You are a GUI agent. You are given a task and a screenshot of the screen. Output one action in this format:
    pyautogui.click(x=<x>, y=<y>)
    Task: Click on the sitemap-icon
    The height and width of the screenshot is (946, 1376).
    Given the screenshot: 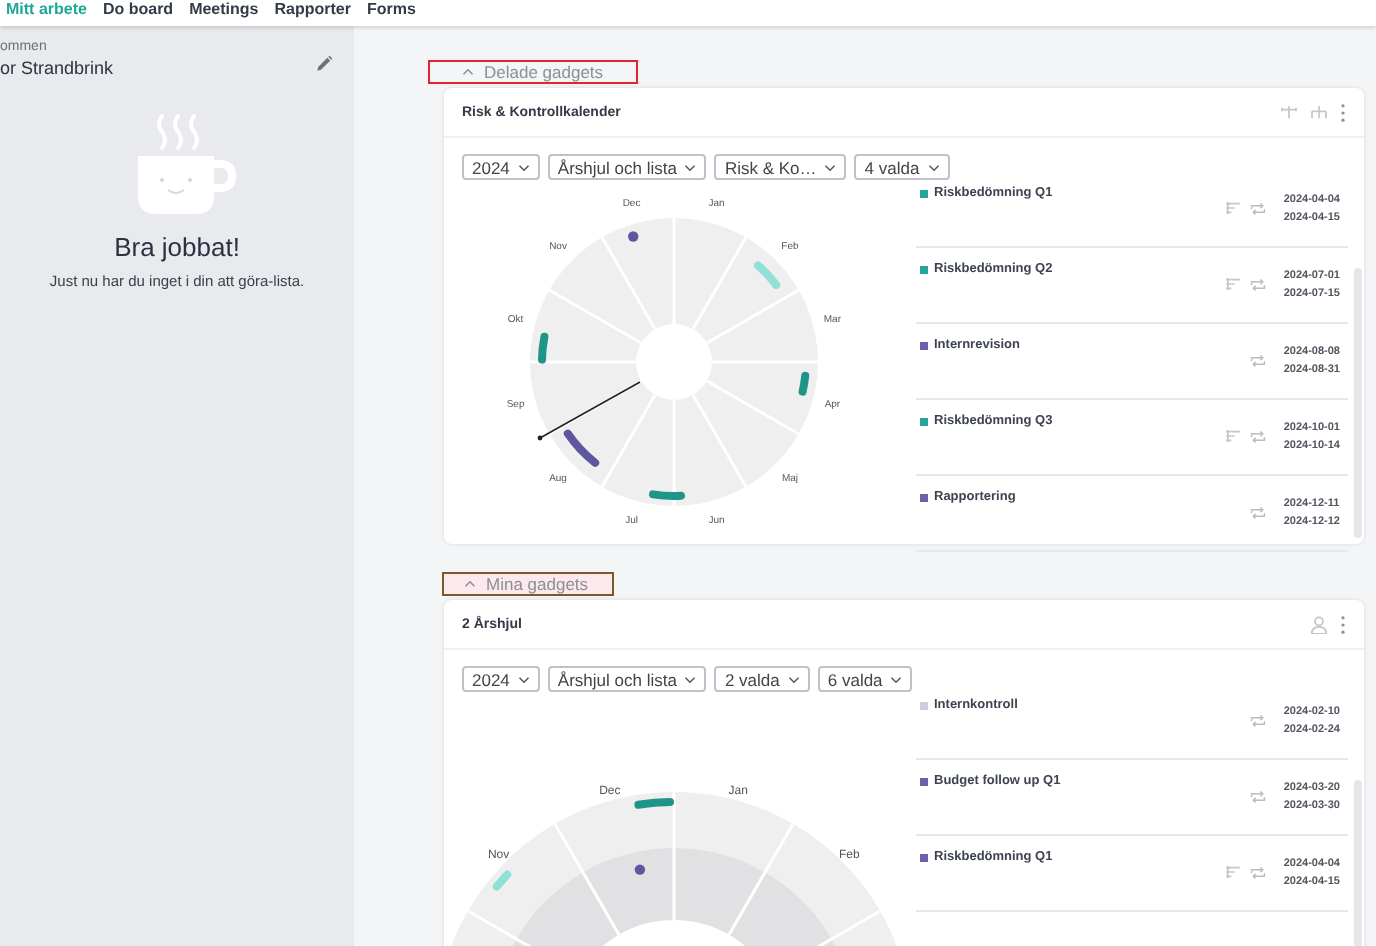 What is the action you would take?
    pyautogui.click(x=1319, y=112)
    